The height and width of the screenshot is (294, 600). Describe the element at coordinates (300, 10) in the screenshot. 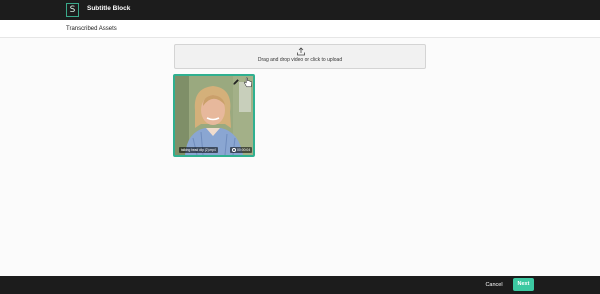

I see `top-bar: S Subtitle Block` at that location.